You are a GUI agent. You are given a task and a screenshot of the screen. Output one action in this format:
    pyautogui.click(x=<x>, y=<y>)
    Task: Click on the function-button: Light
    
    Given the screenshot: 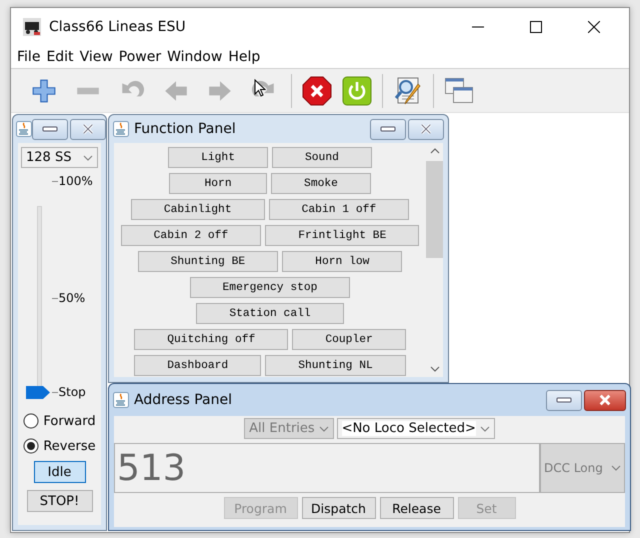 What is the action you would take?
    pyautogui.click(x=218, y=157)
    